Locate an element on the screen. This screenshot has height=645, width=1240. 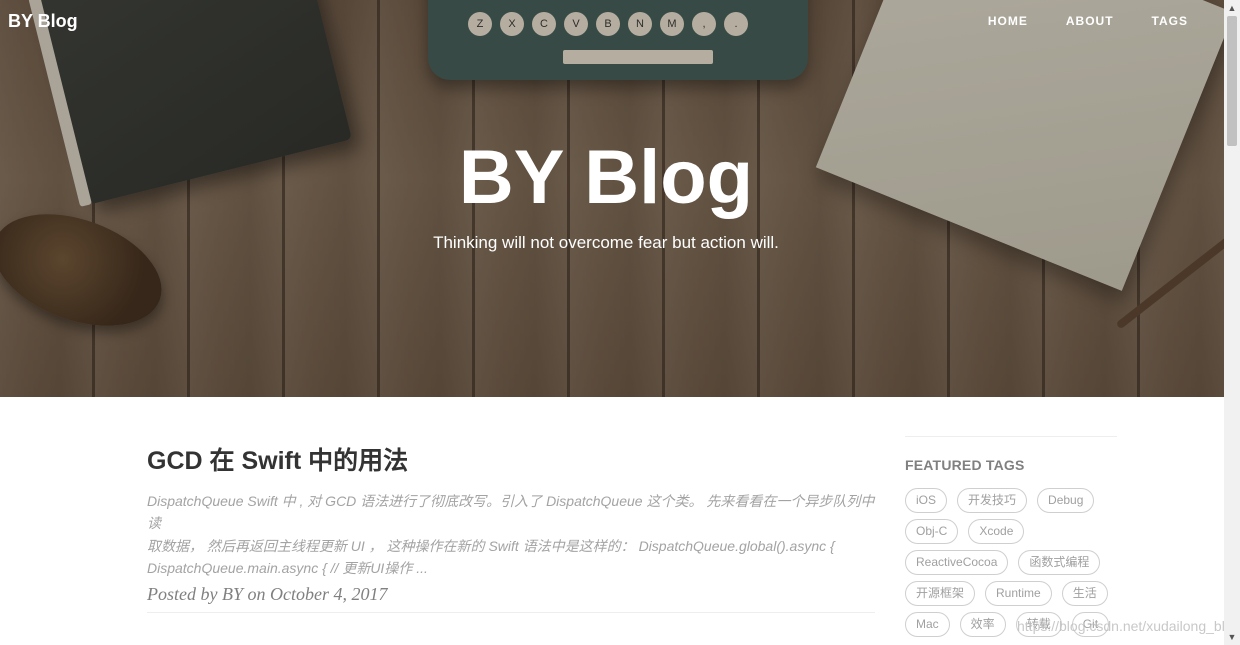
nav-link-home: HOME is located at coordinates (1008, 21).